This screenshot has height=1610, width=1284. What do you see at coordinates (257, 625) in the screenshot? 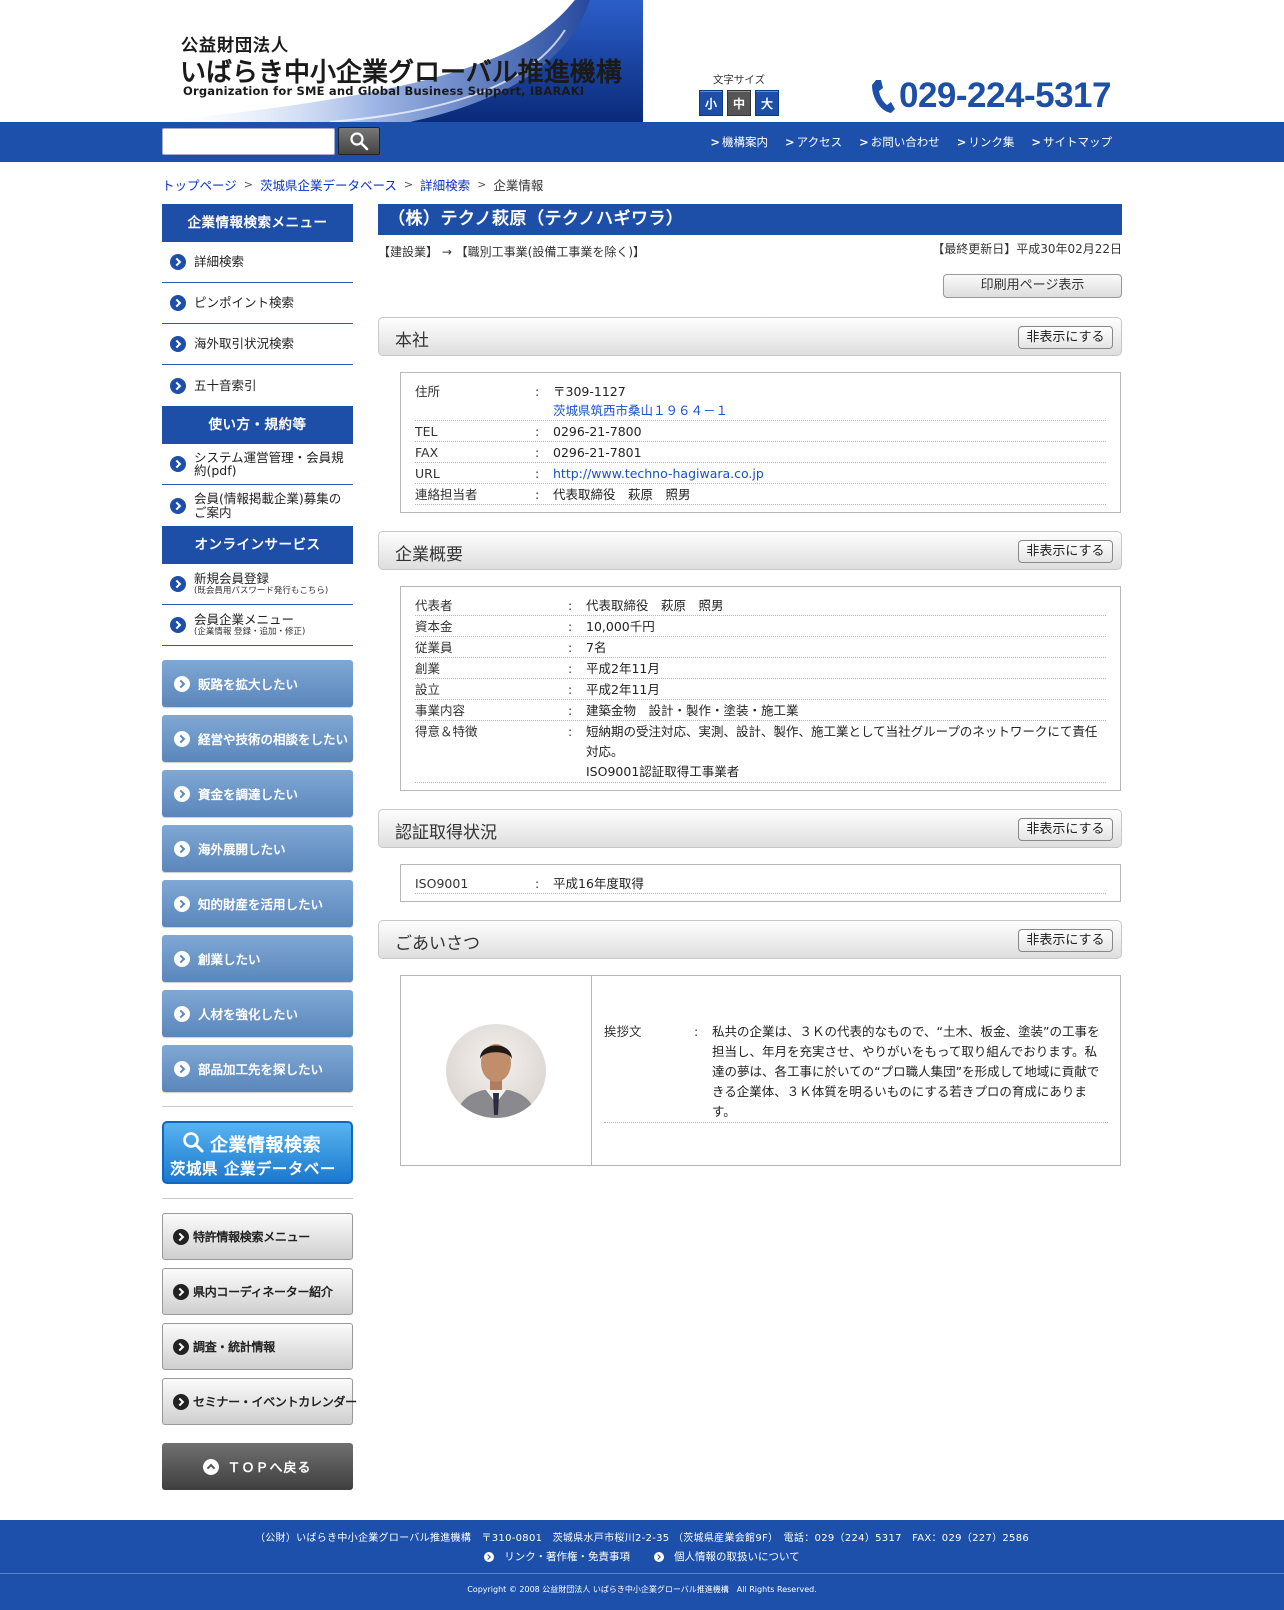
I see `sidebar-item-member-menu: 会員企業メニュー (企業情報 登録・追加・修正)` at bounding box center [257, 625].